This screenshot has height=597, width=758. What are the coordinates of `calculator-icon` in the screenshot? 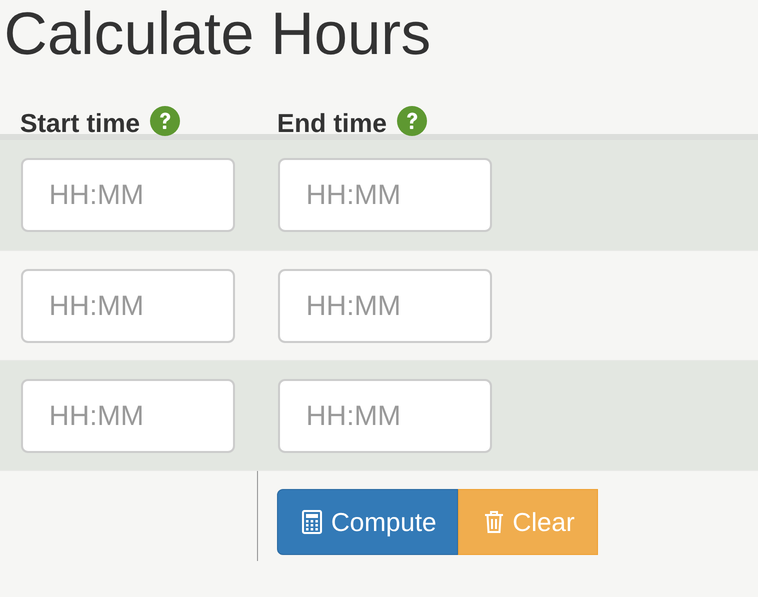 It's located at (312, 522).